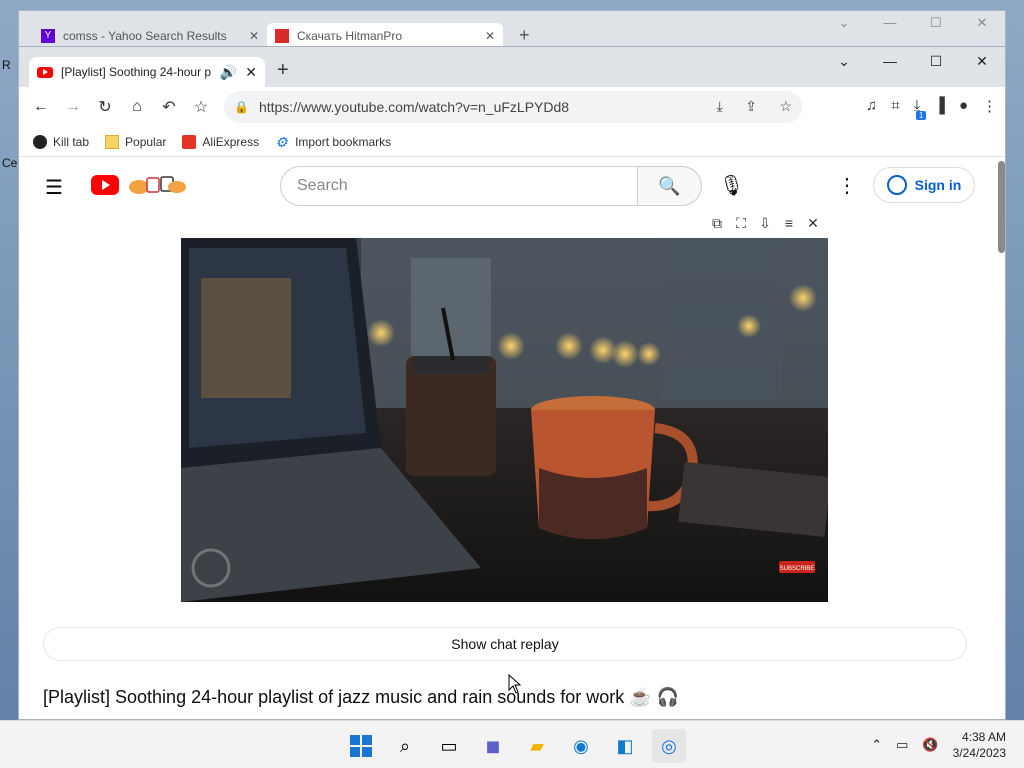 The width and height of the screenshot is (1024, 768). I want to click on tab-label: Скачать HitmanPro, so click(350, 36).